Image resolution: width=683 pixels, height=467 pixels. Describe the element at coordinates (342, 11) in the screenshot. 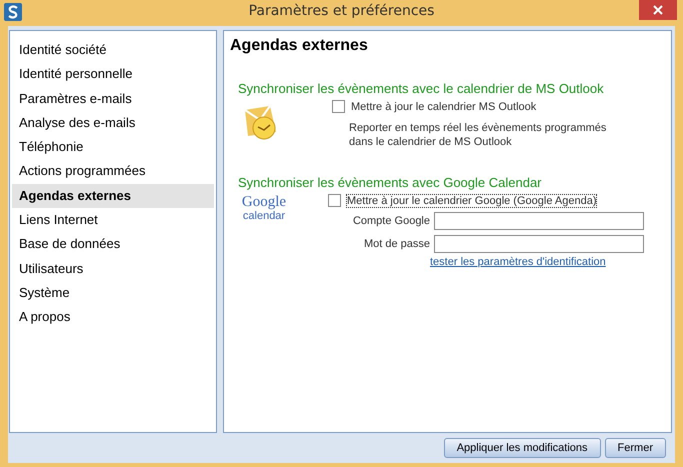

I see `window-title: Paramètres et préférences` at that location.